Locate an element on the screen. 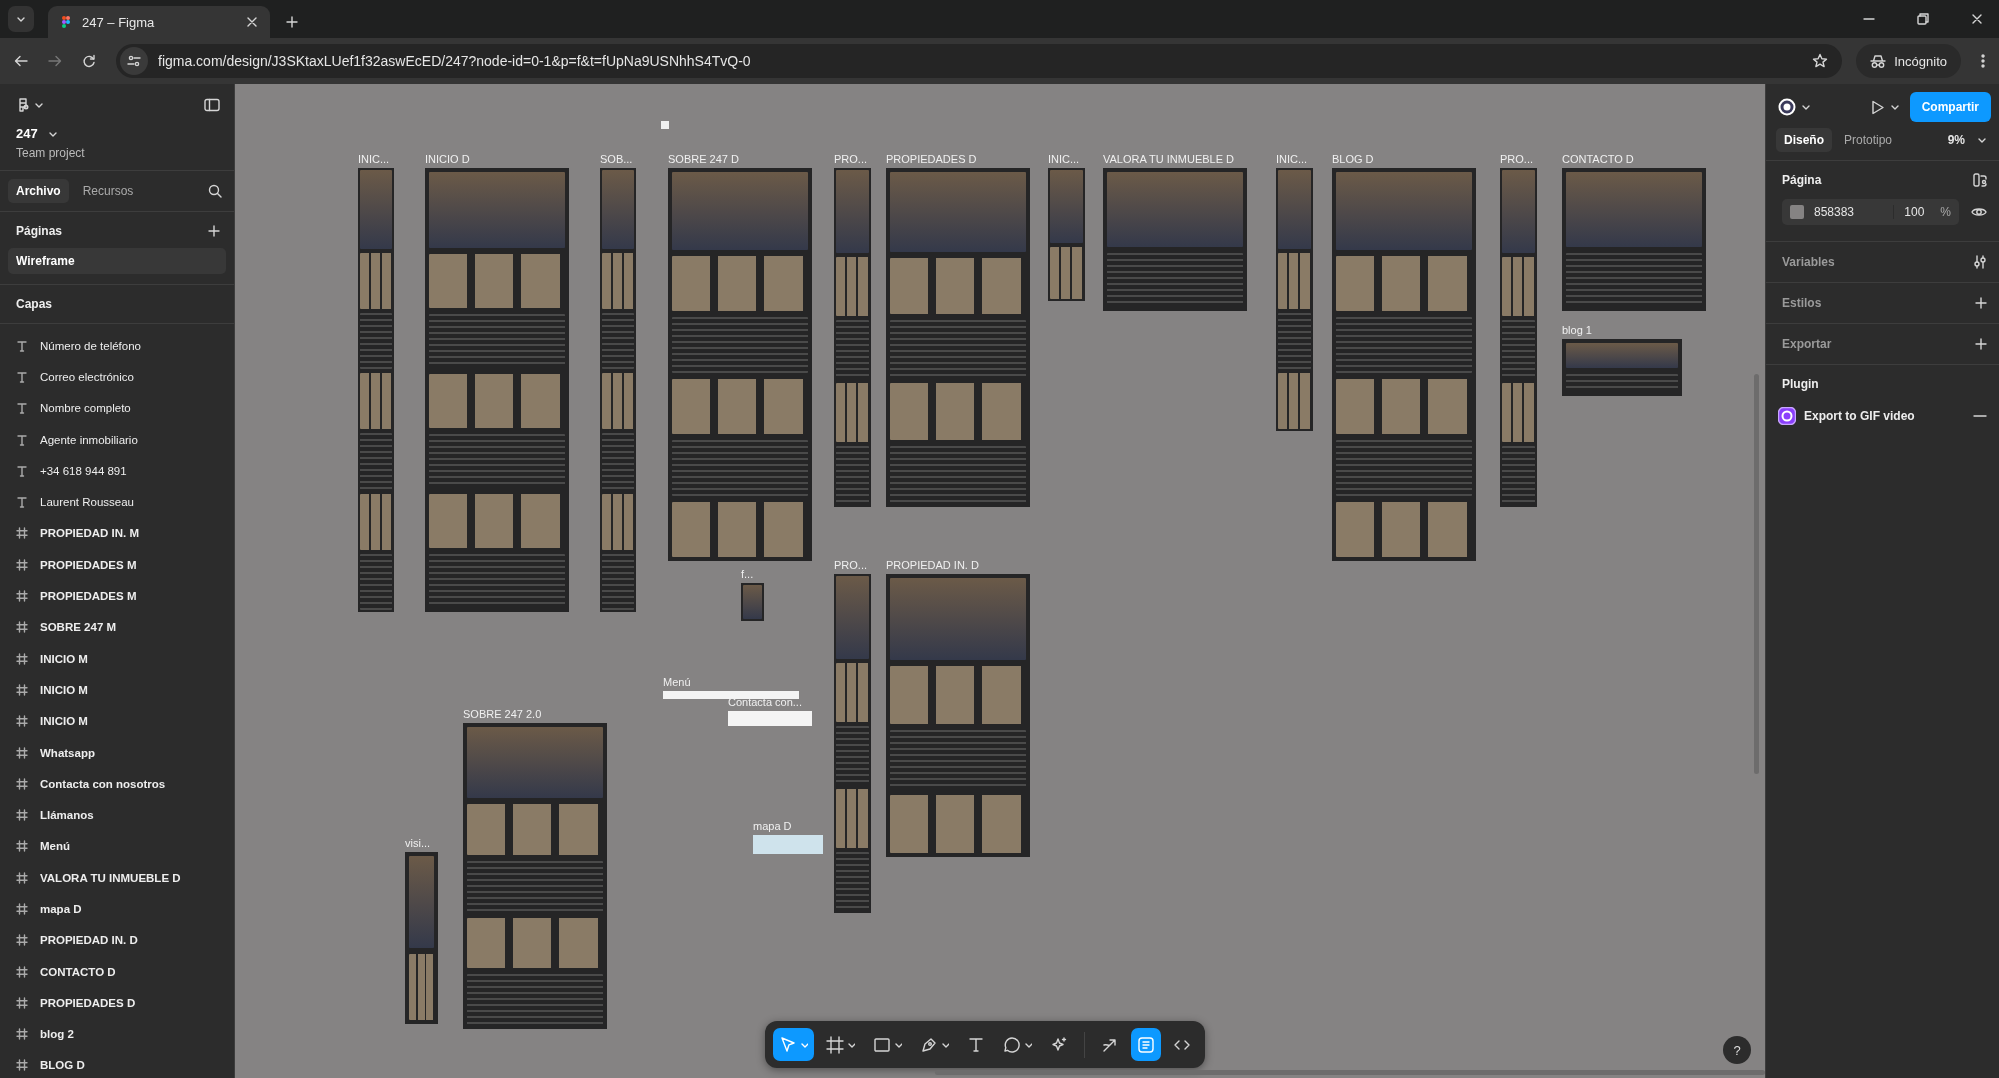 The height and width of the screenshot is (1078, 1999). text-tool-icon is located at coordinates (976, 1044).